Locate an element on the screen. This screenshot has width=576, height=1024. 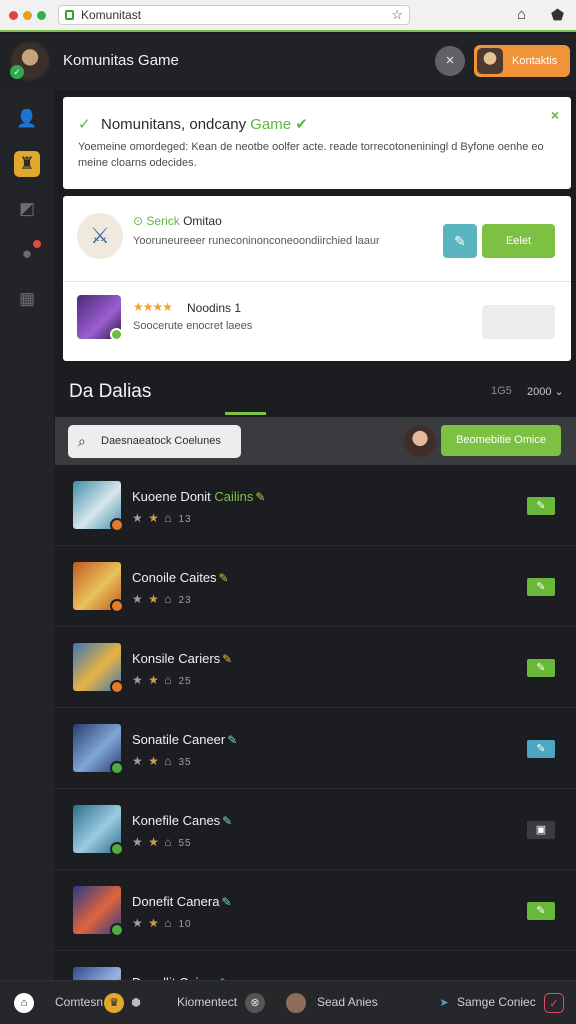
browser-chrome: Komunitast ☆ ⌂ ⬟ is located at coordinates (288, 16).